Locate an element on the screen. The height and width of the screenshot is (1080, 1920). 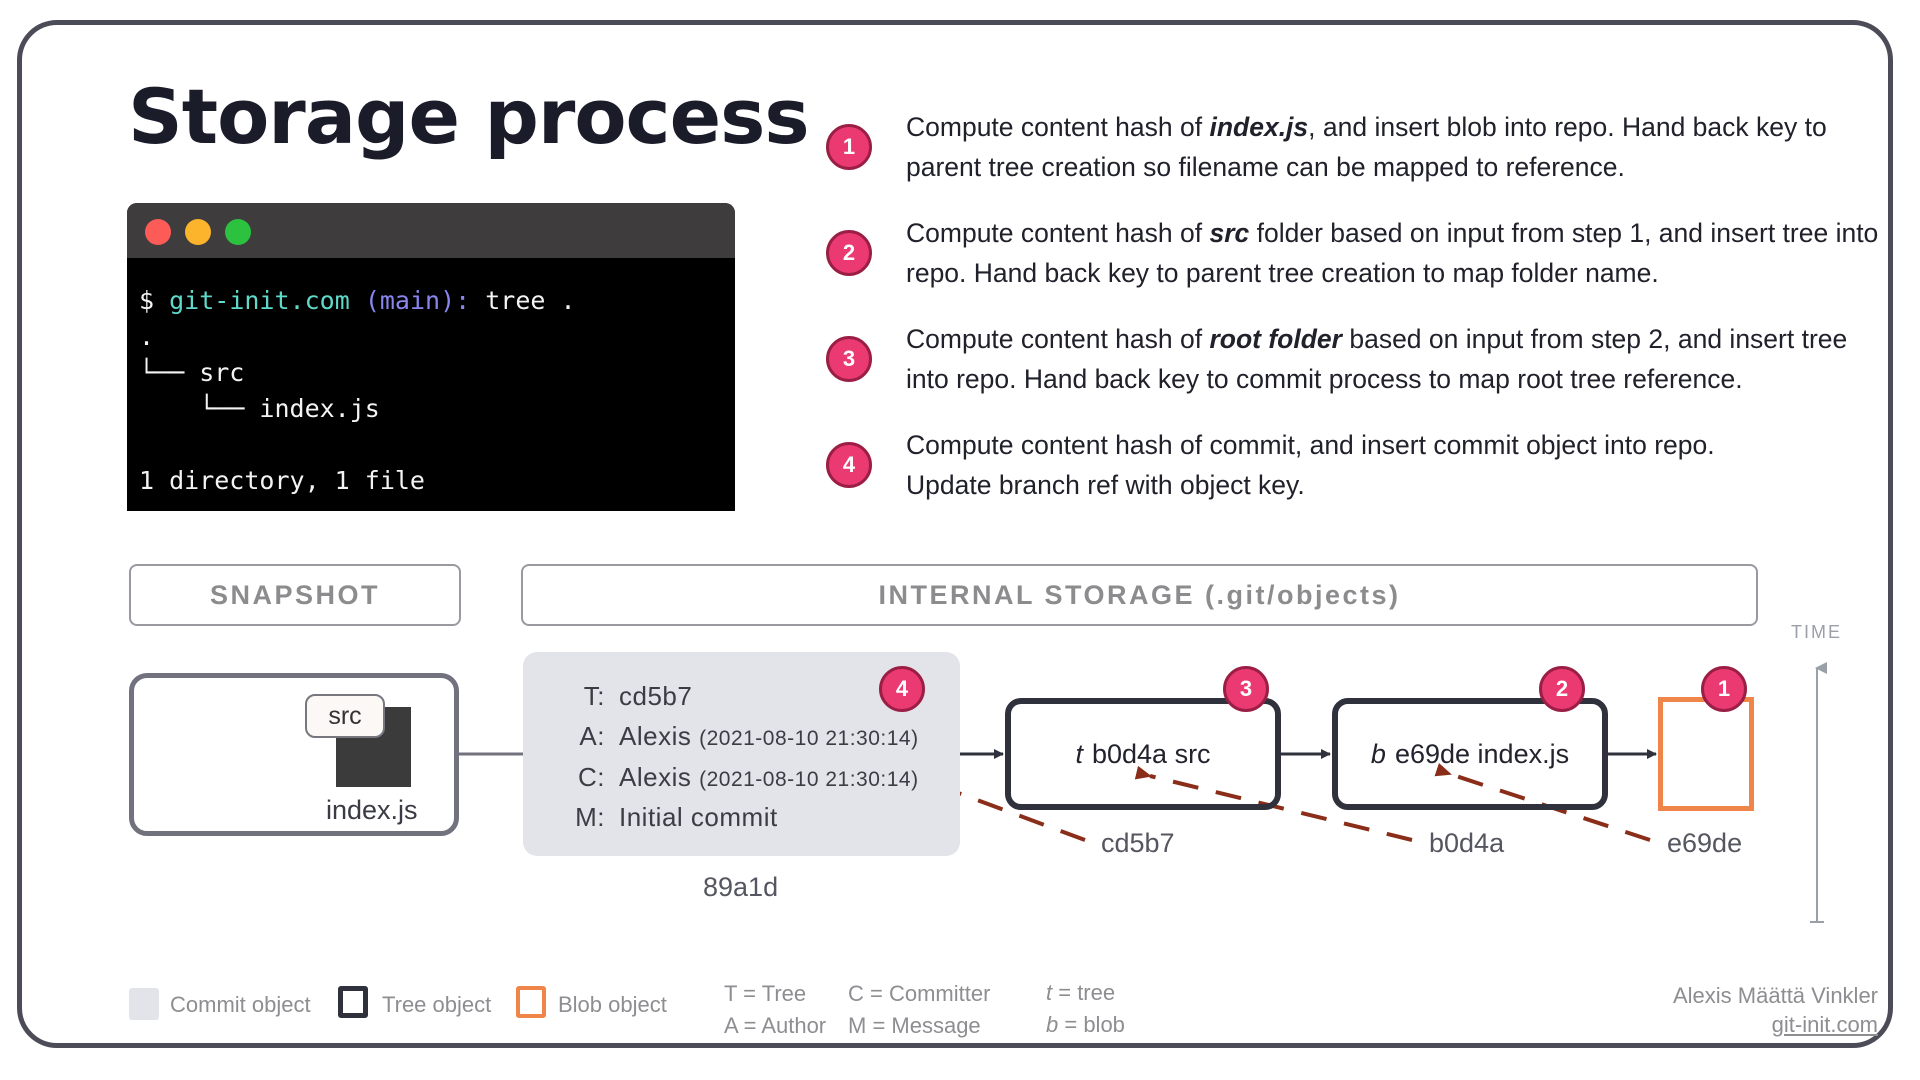
snapshot-object: src index.js is located at coordinates (294, 754).